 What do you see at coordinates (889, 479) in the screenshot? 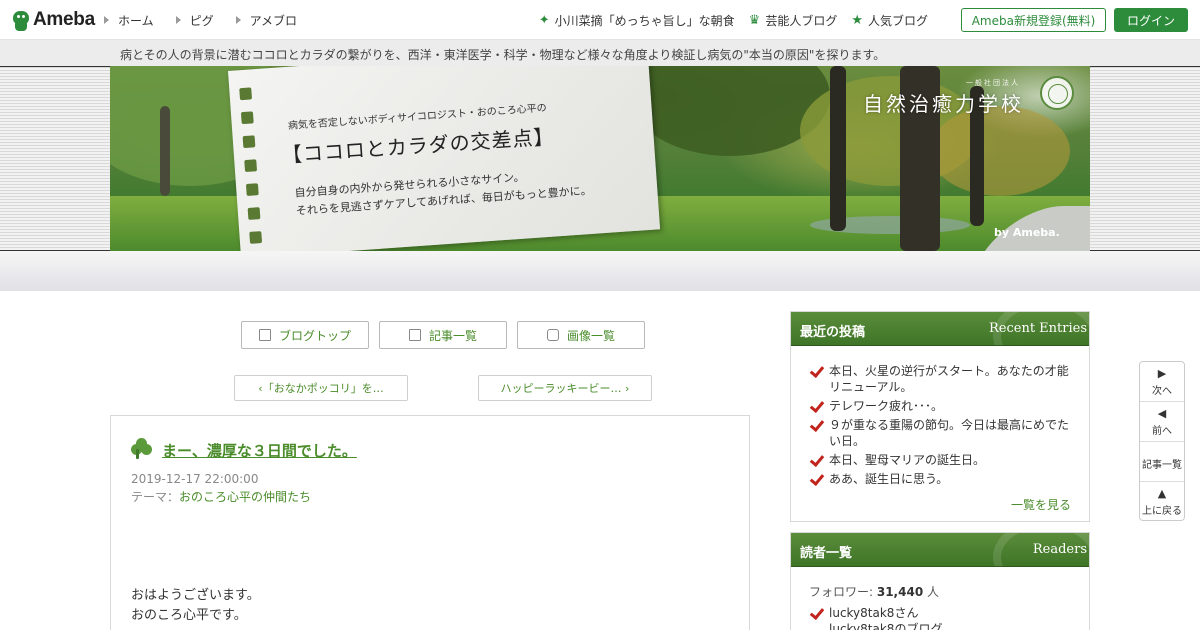
I see `recent-entry-label: ああ、誕生日に思う。` at bounding box center [889, 479].